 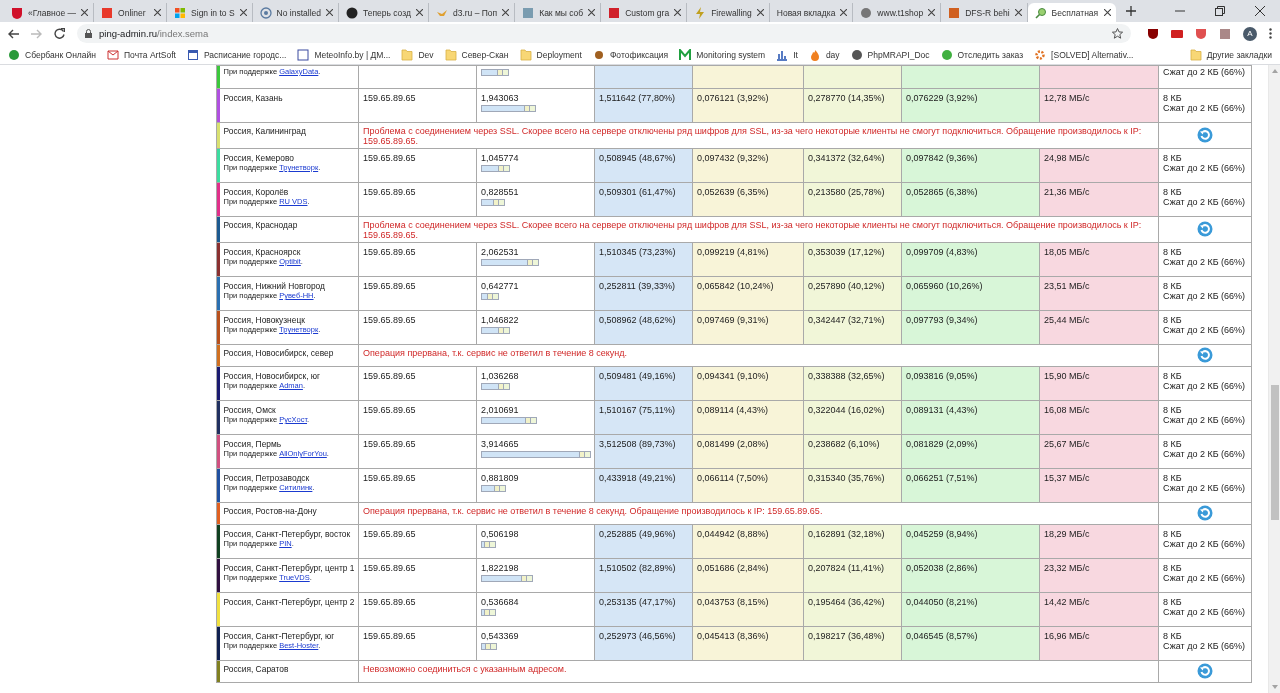 I want to click on shield-icon, so click(x=17, y=12).